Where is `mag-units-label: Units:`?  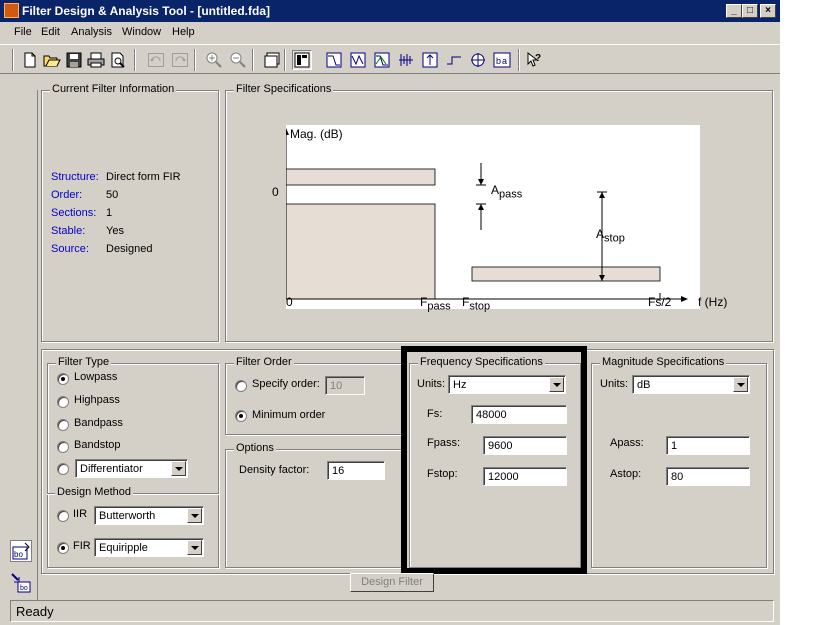
mag-units-label: Units: is located at coordinates (614, 384).